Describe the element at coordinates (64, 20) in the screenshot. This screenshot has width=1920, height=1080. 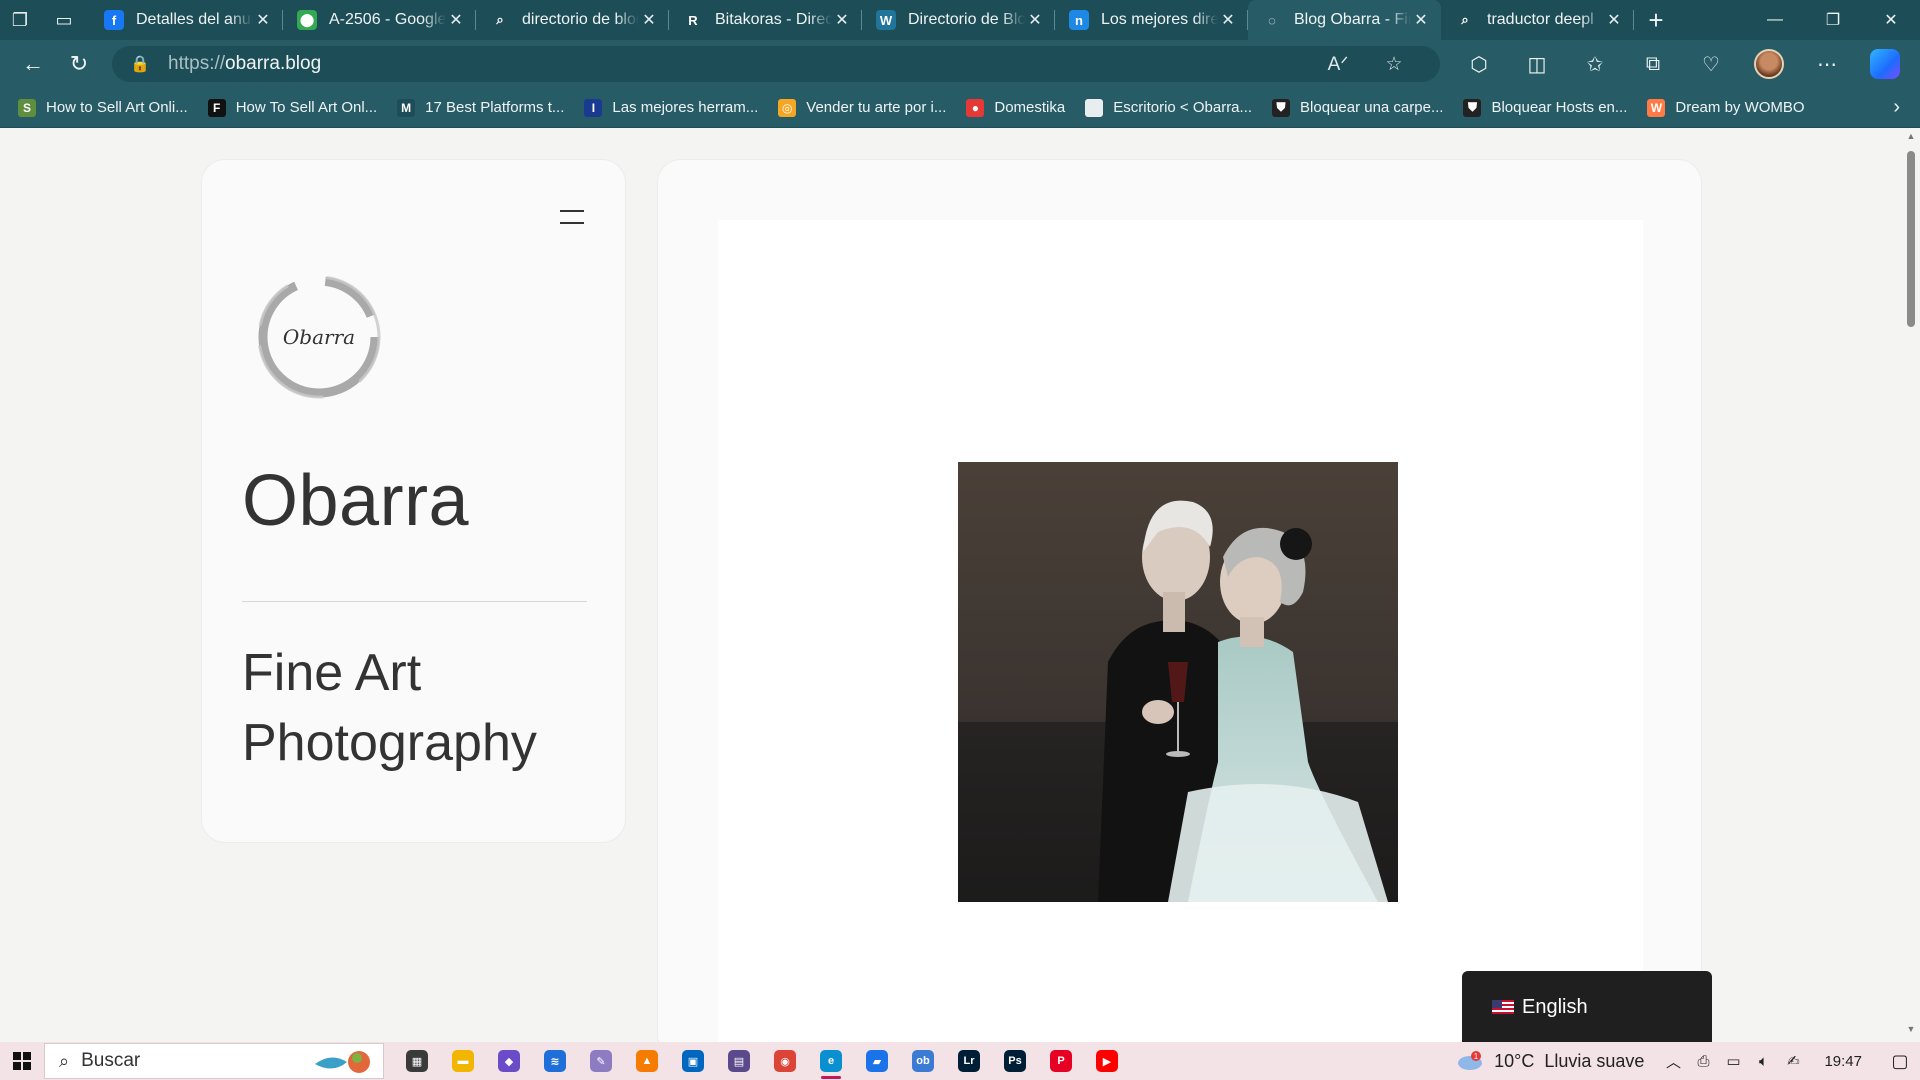
I see `tab-actions-icon: ▭` at that location.